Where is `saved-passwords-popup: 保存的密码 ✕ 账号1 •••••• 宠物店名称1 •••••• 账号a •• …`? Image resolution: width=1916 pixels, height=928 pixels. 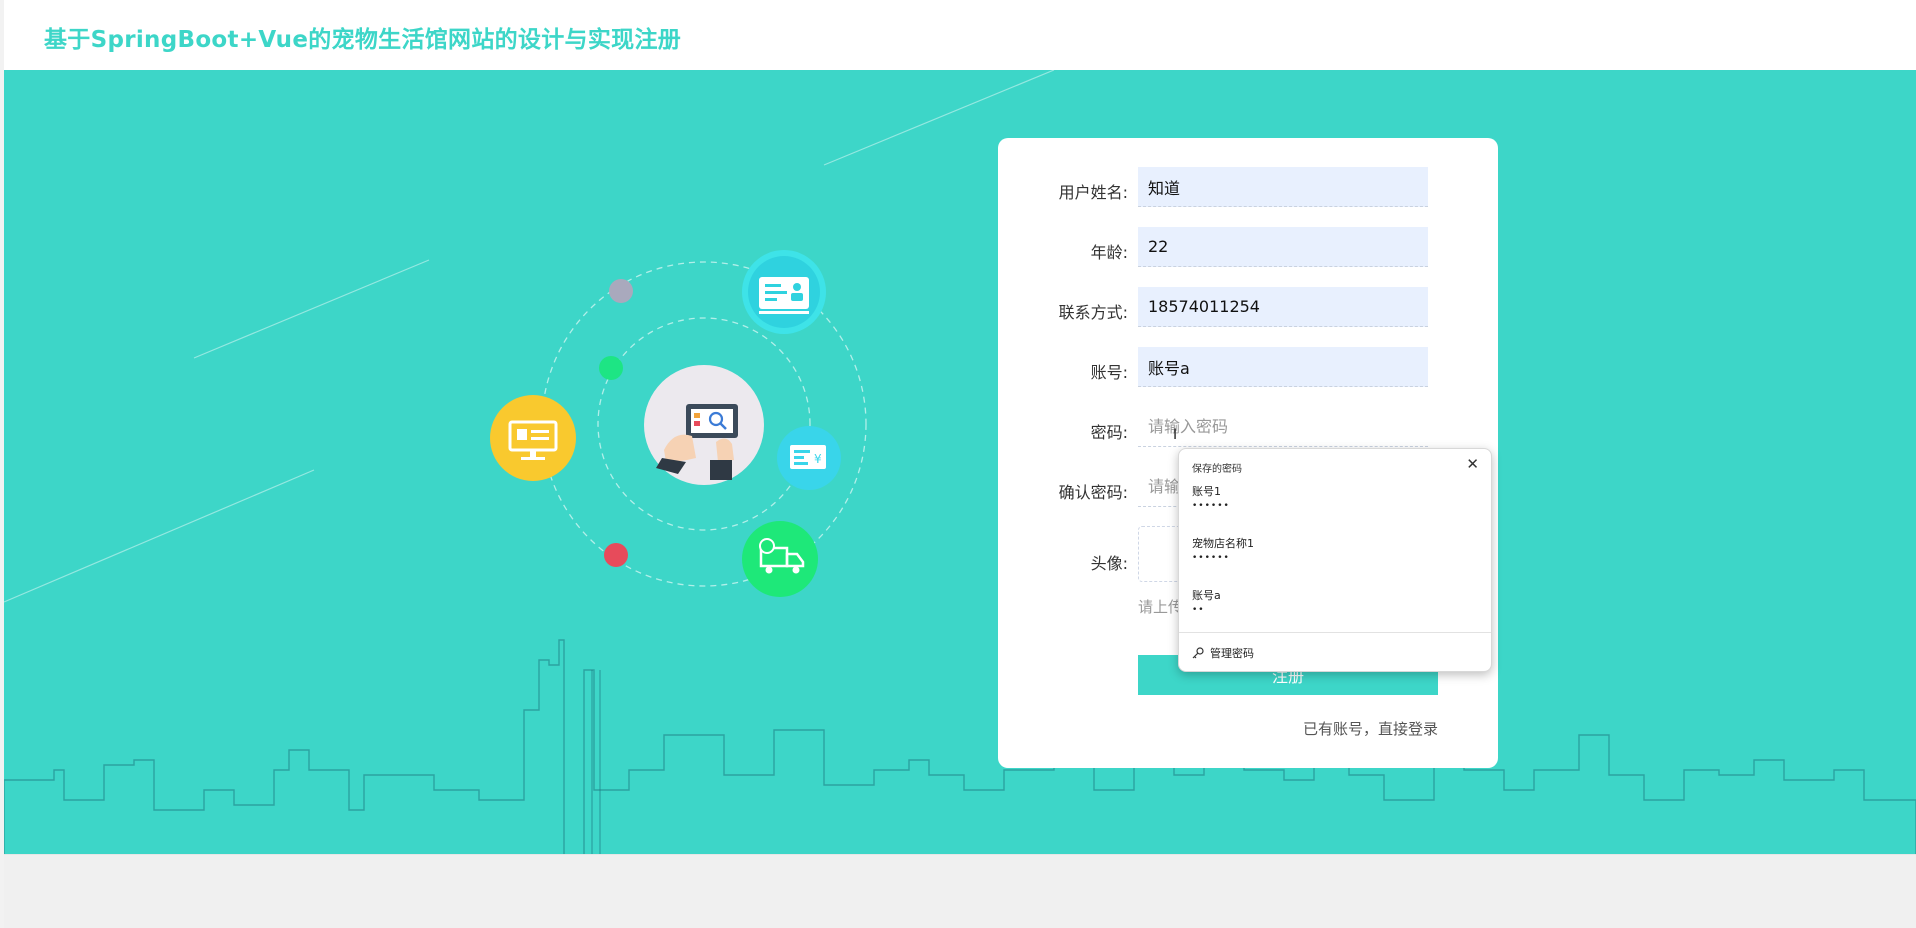
saved-passwords-popup: 保存的密码 ✕ 账号1 •••••• 宠物店名称1 •••••• 账号a •• … is located at coordinates (1335, 560).